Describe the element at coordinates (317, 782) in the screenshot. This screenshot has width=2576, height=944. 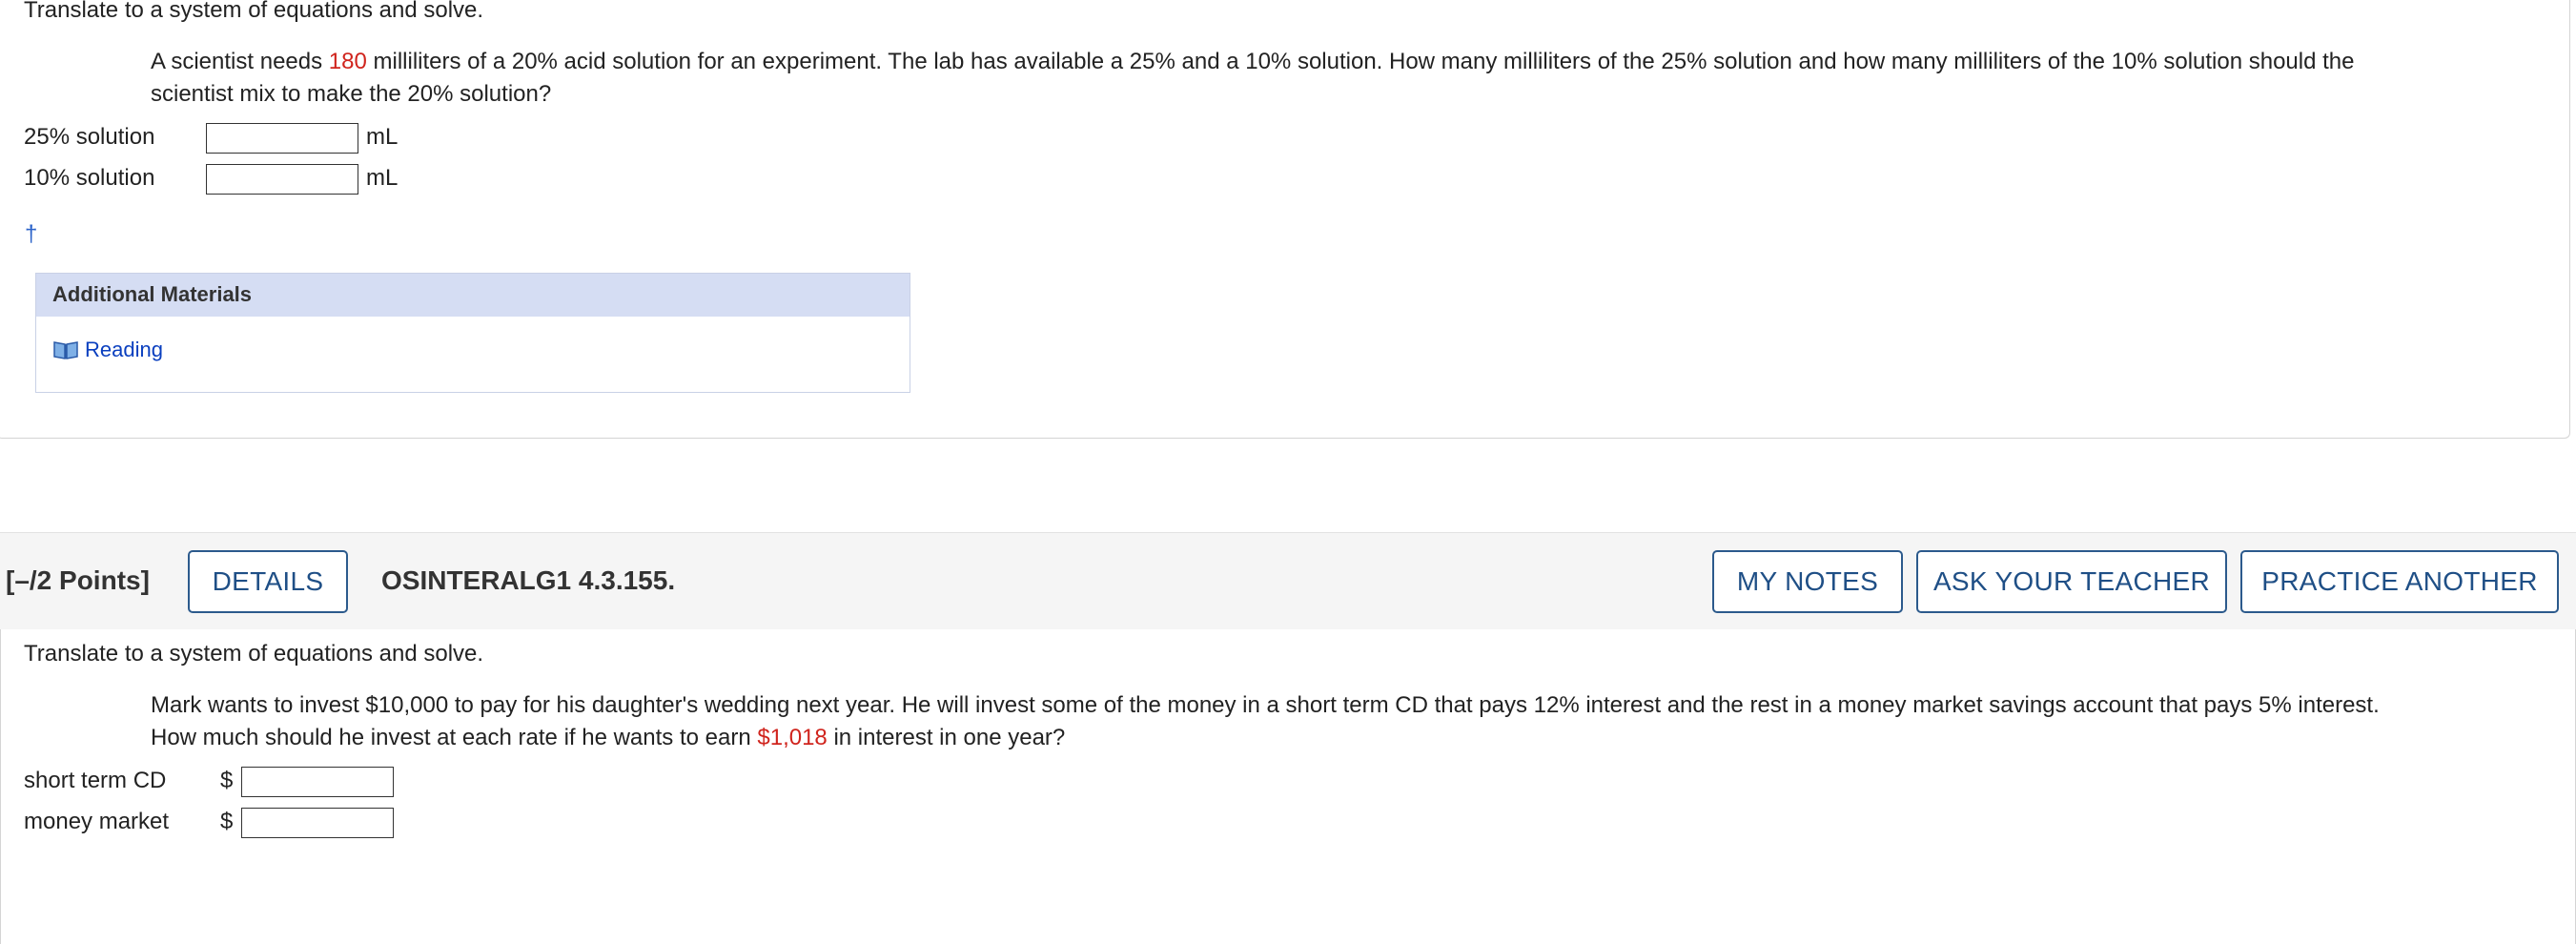
I see `answer-input-short-term-cd` at that location.